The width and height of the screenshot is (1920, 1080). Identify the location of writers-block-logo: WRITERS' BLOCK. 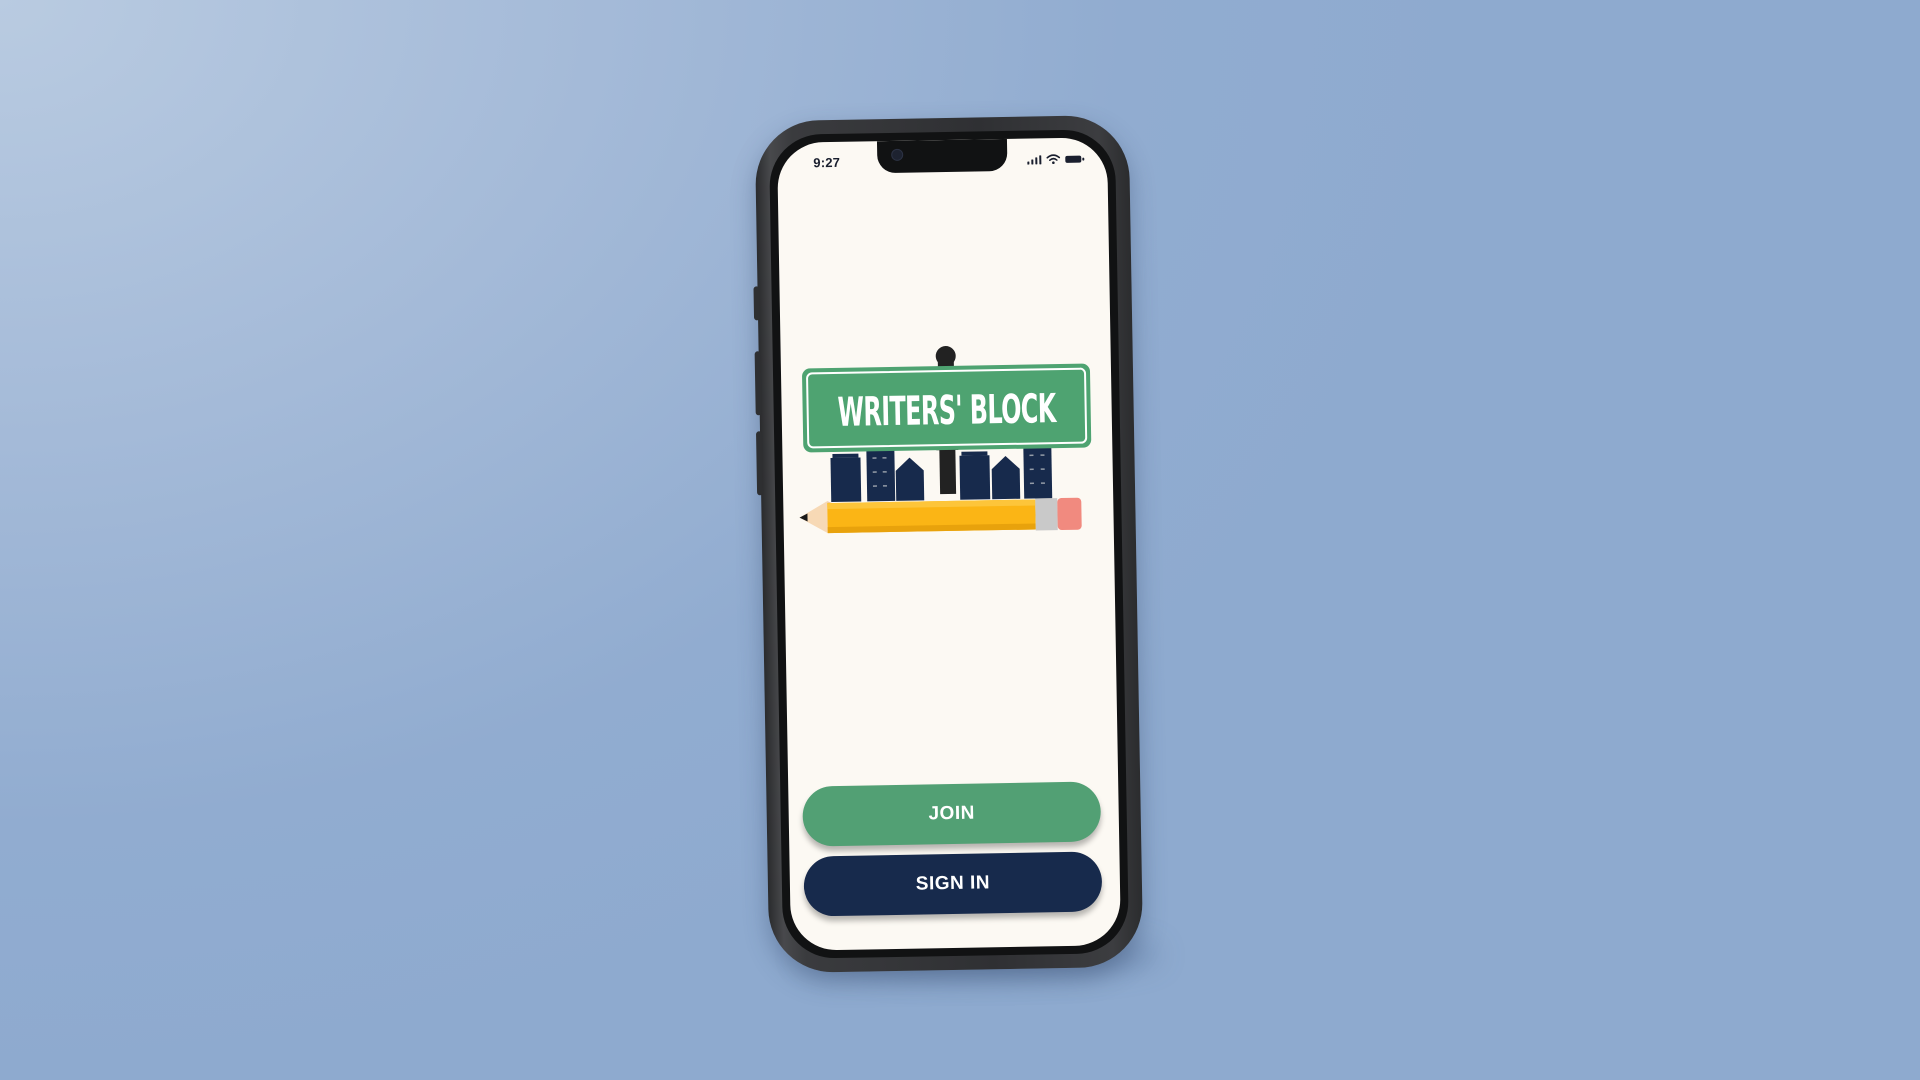
(945, 440).